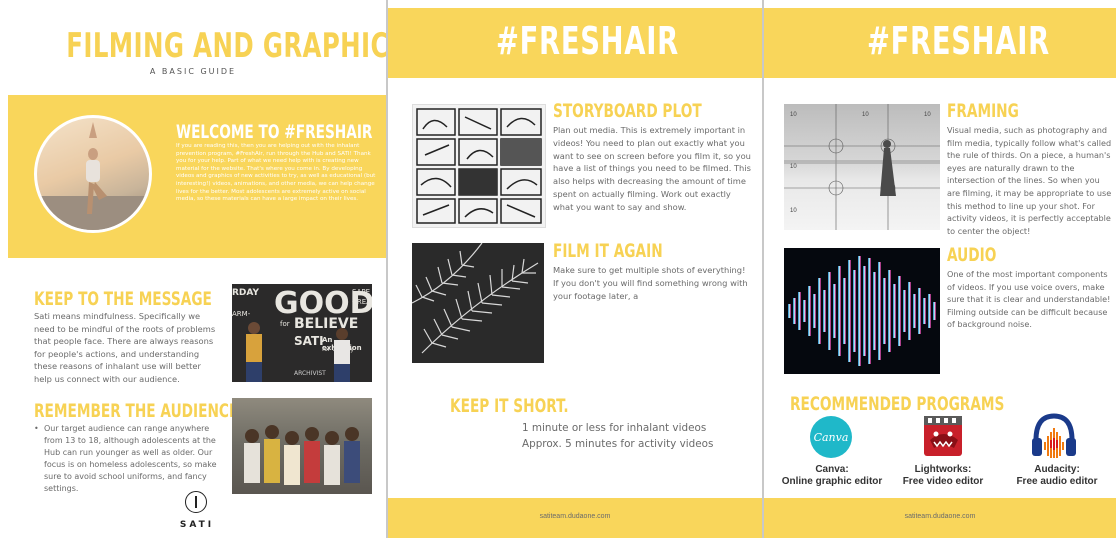  I want to click on program-desc: Free video editor, so click(943, 481).